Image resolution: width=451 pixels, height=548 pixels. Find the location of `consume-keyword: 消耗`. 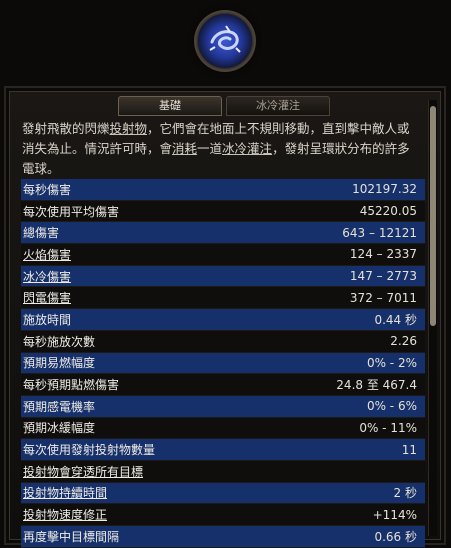

consume-keyword: 消耗 is located at coordinates (185, 148).